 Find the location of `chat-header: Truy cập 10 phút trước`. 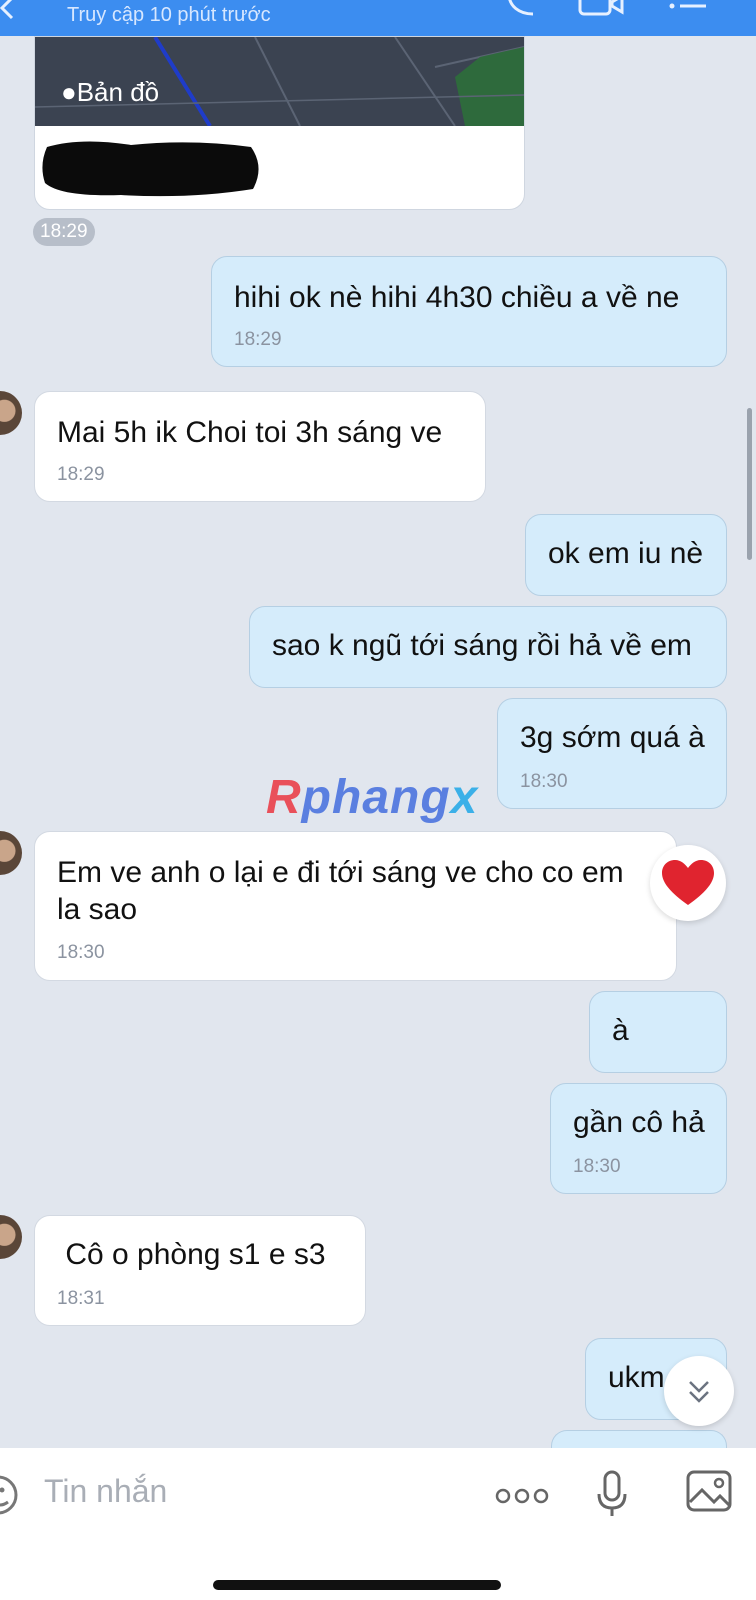

chat-header: Truy cập 10 phút trước is located at coordinates (378, 18).